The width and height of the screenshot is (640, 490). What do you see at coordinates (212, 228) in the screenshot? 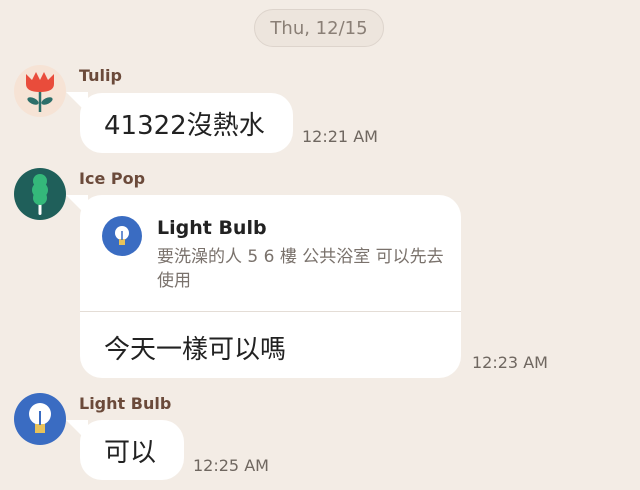
I see `quoted-sender: Light Bulb` at bounding box center [212, 228].